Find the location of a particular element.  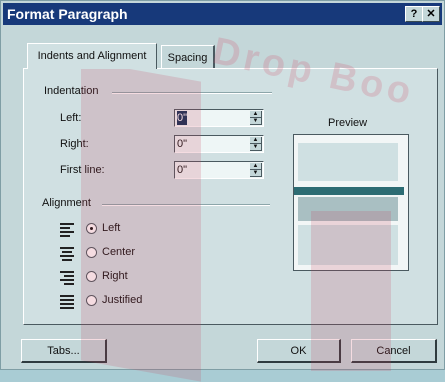

radio-justified is located at coordinates (91, 300).